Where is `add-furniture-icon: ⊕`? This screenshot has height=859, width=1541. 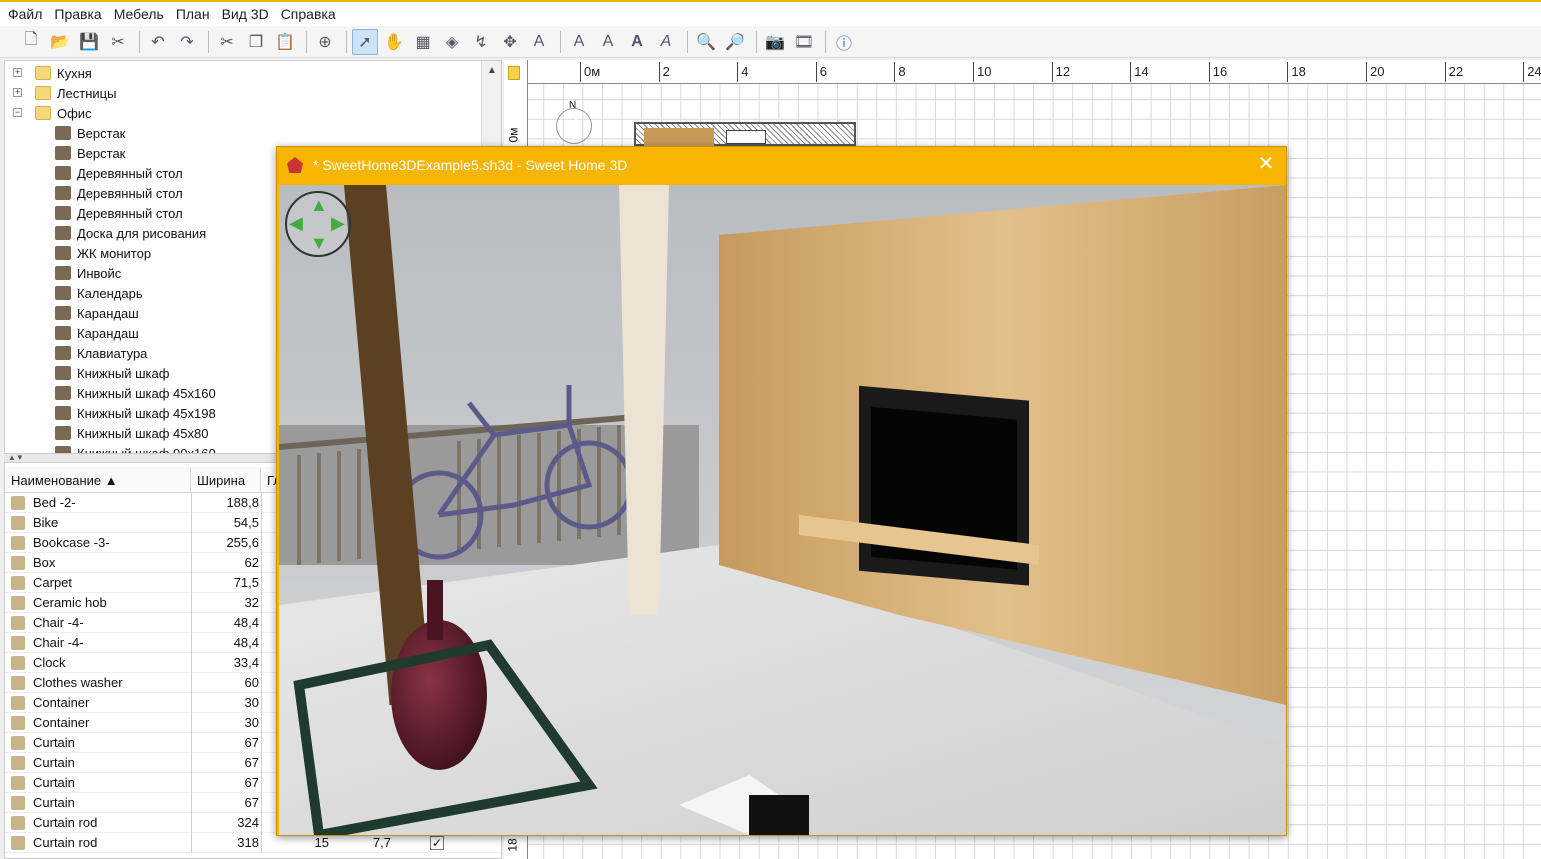 add-furniture-icon: ⊕ is located at coordinates (325, 42).